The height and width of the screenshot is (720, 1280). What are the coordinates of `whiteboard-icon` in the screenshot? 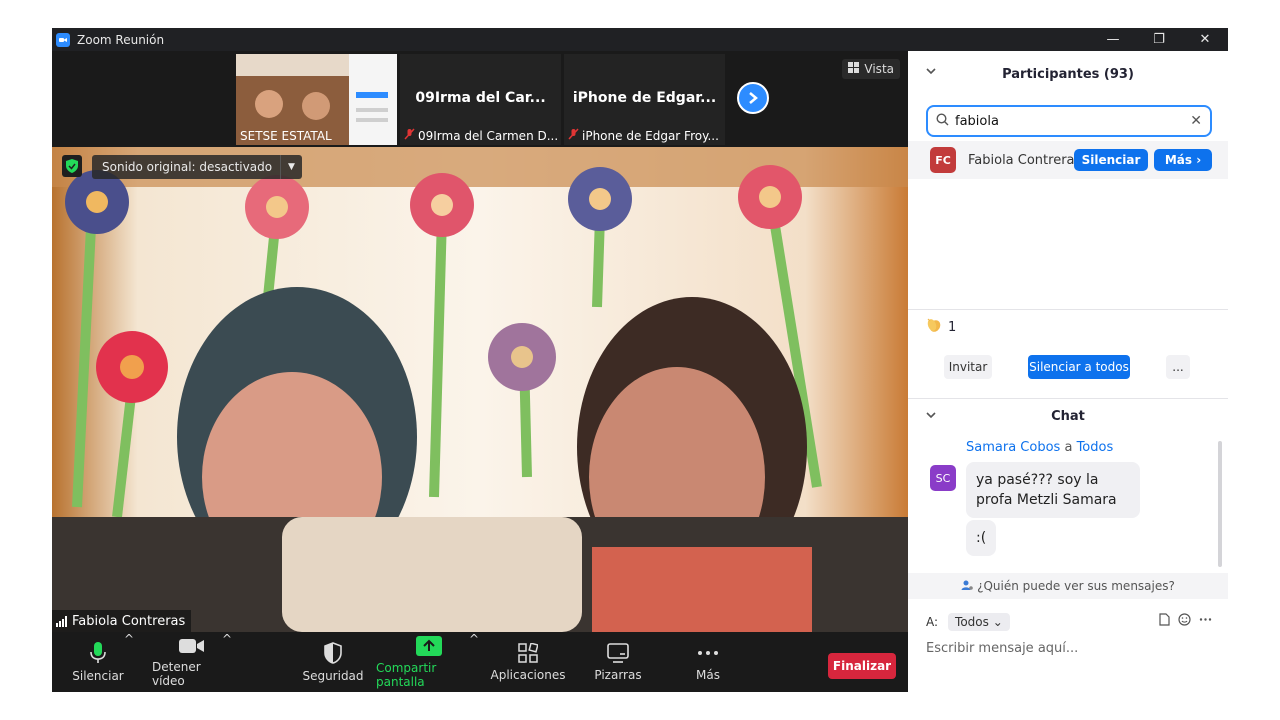 It's located at (618, 652).